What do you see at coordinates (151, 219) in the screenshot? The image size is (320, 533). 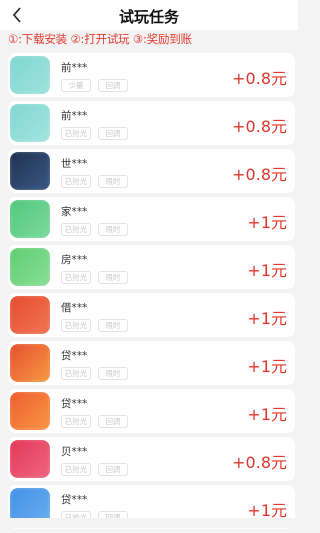 I see `task-row: 家*** 已抢光 限时 +1元` at bounding box center [151, 219].